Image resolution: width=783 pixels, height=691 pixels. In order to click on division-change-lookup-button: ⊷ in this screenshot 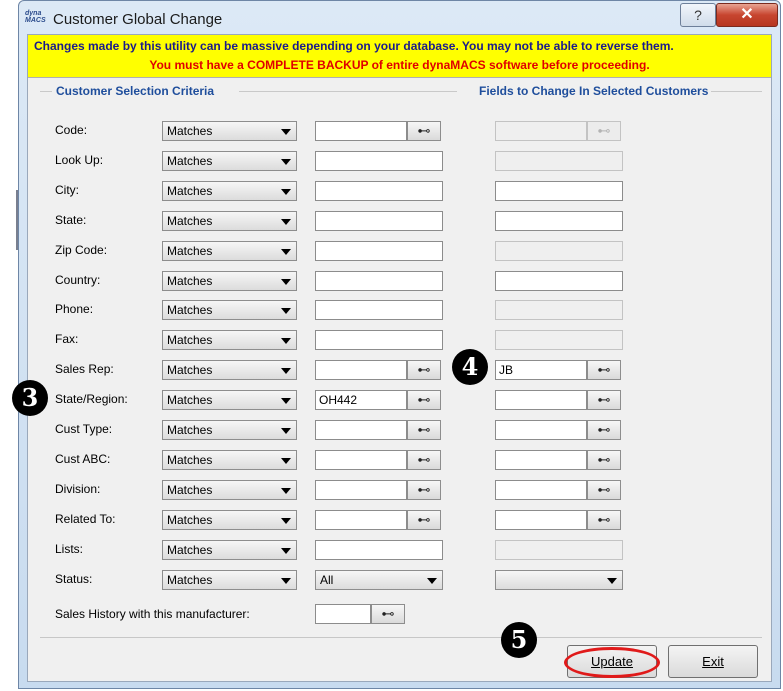, I will do `click(604, 490)`.